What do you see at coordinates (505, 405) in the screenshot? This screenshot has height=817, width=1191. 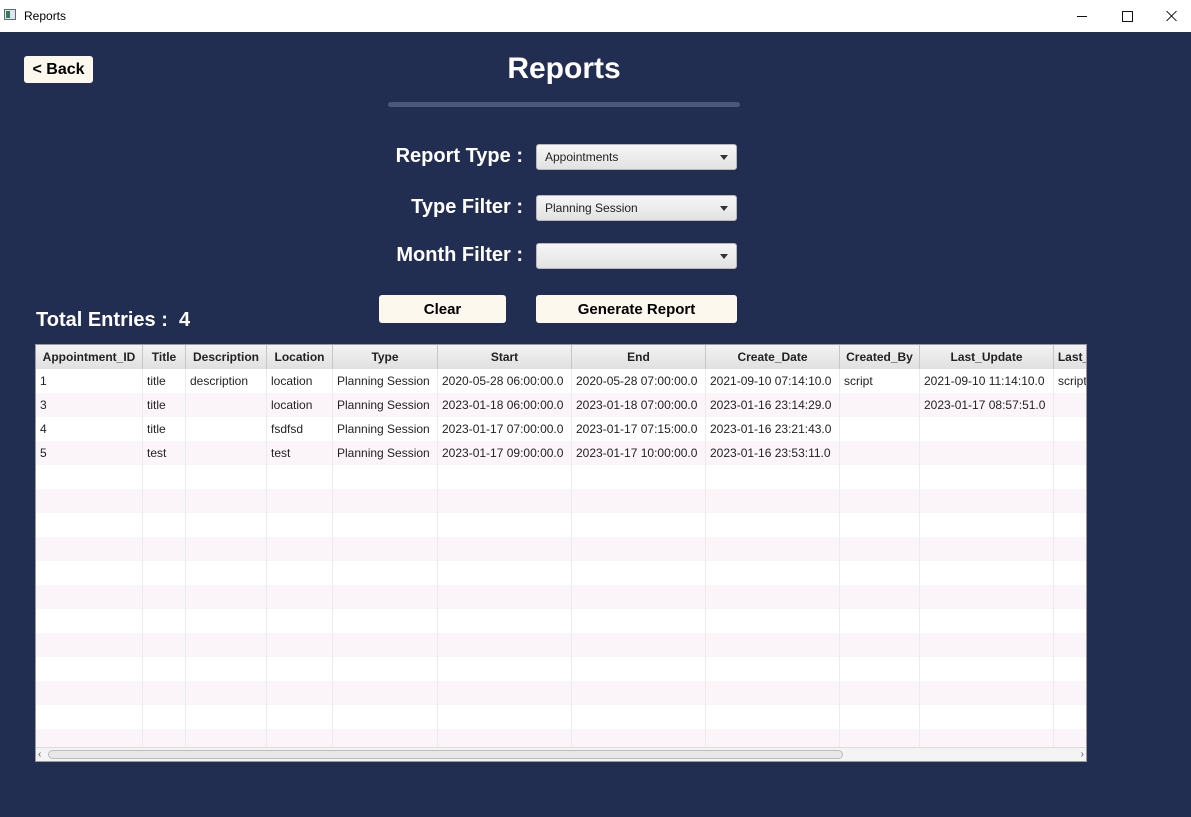 I see `table-cell: 2023-01-18 06:00:00.0` at bounding box center [505, 405].